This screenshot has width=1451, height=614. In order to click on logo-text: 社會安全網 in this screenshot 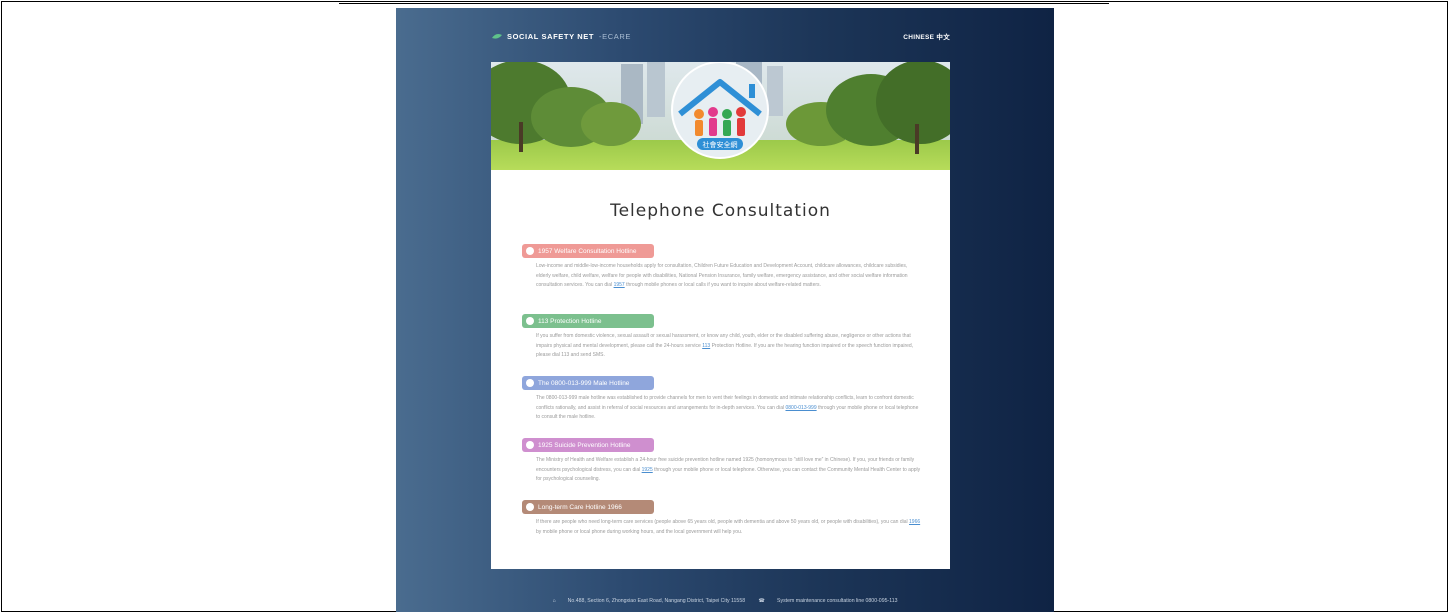, I will do `click(720, 144)`.